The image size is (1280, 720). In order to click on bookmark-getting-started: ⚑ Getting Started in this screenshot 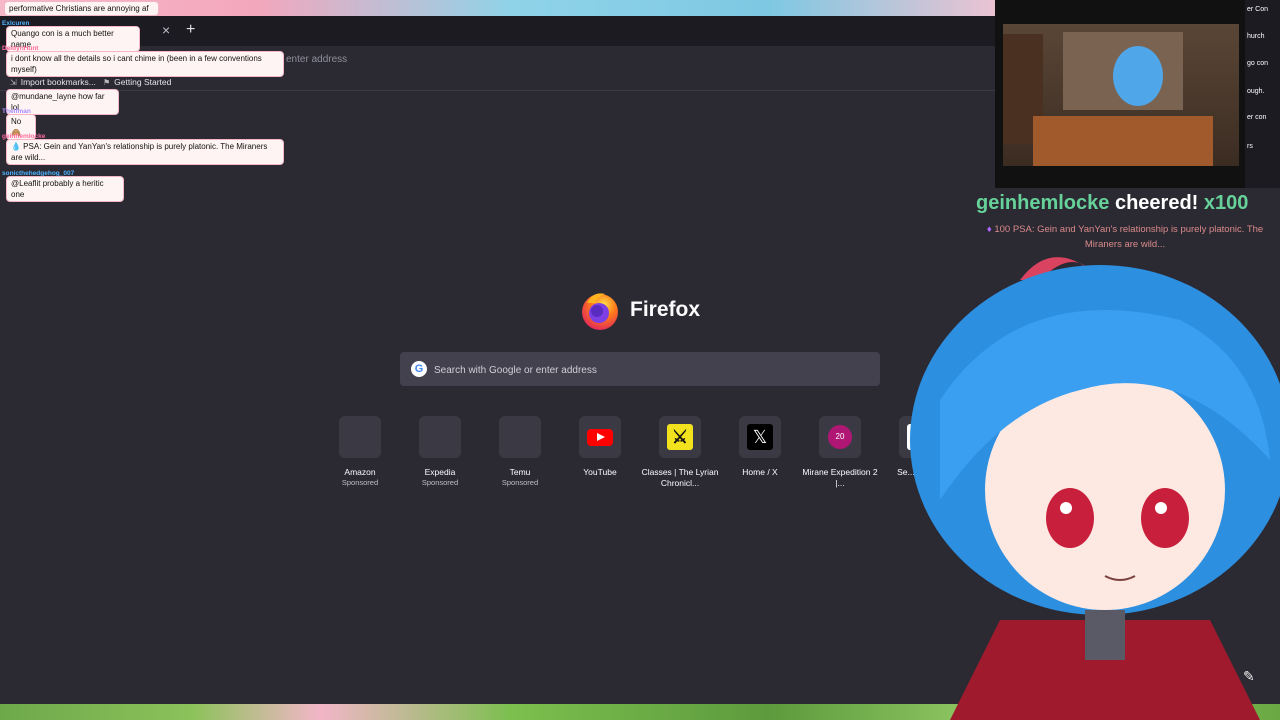, I will do `click(137, 82)`.